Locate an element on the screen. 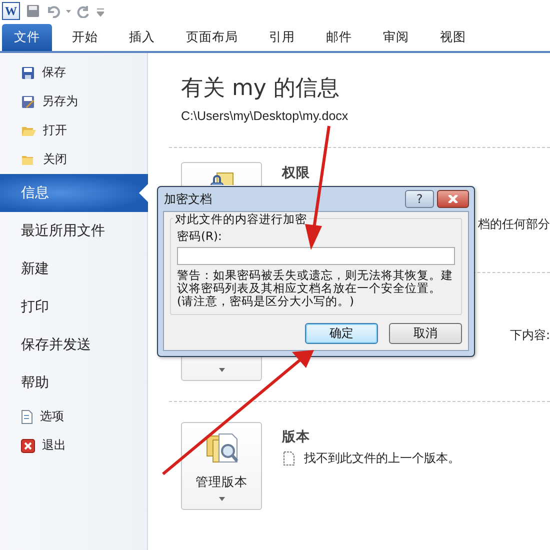 This screenshot has height=550, width=550. menu-command: 另存为 is located at coordinates (73, 101).